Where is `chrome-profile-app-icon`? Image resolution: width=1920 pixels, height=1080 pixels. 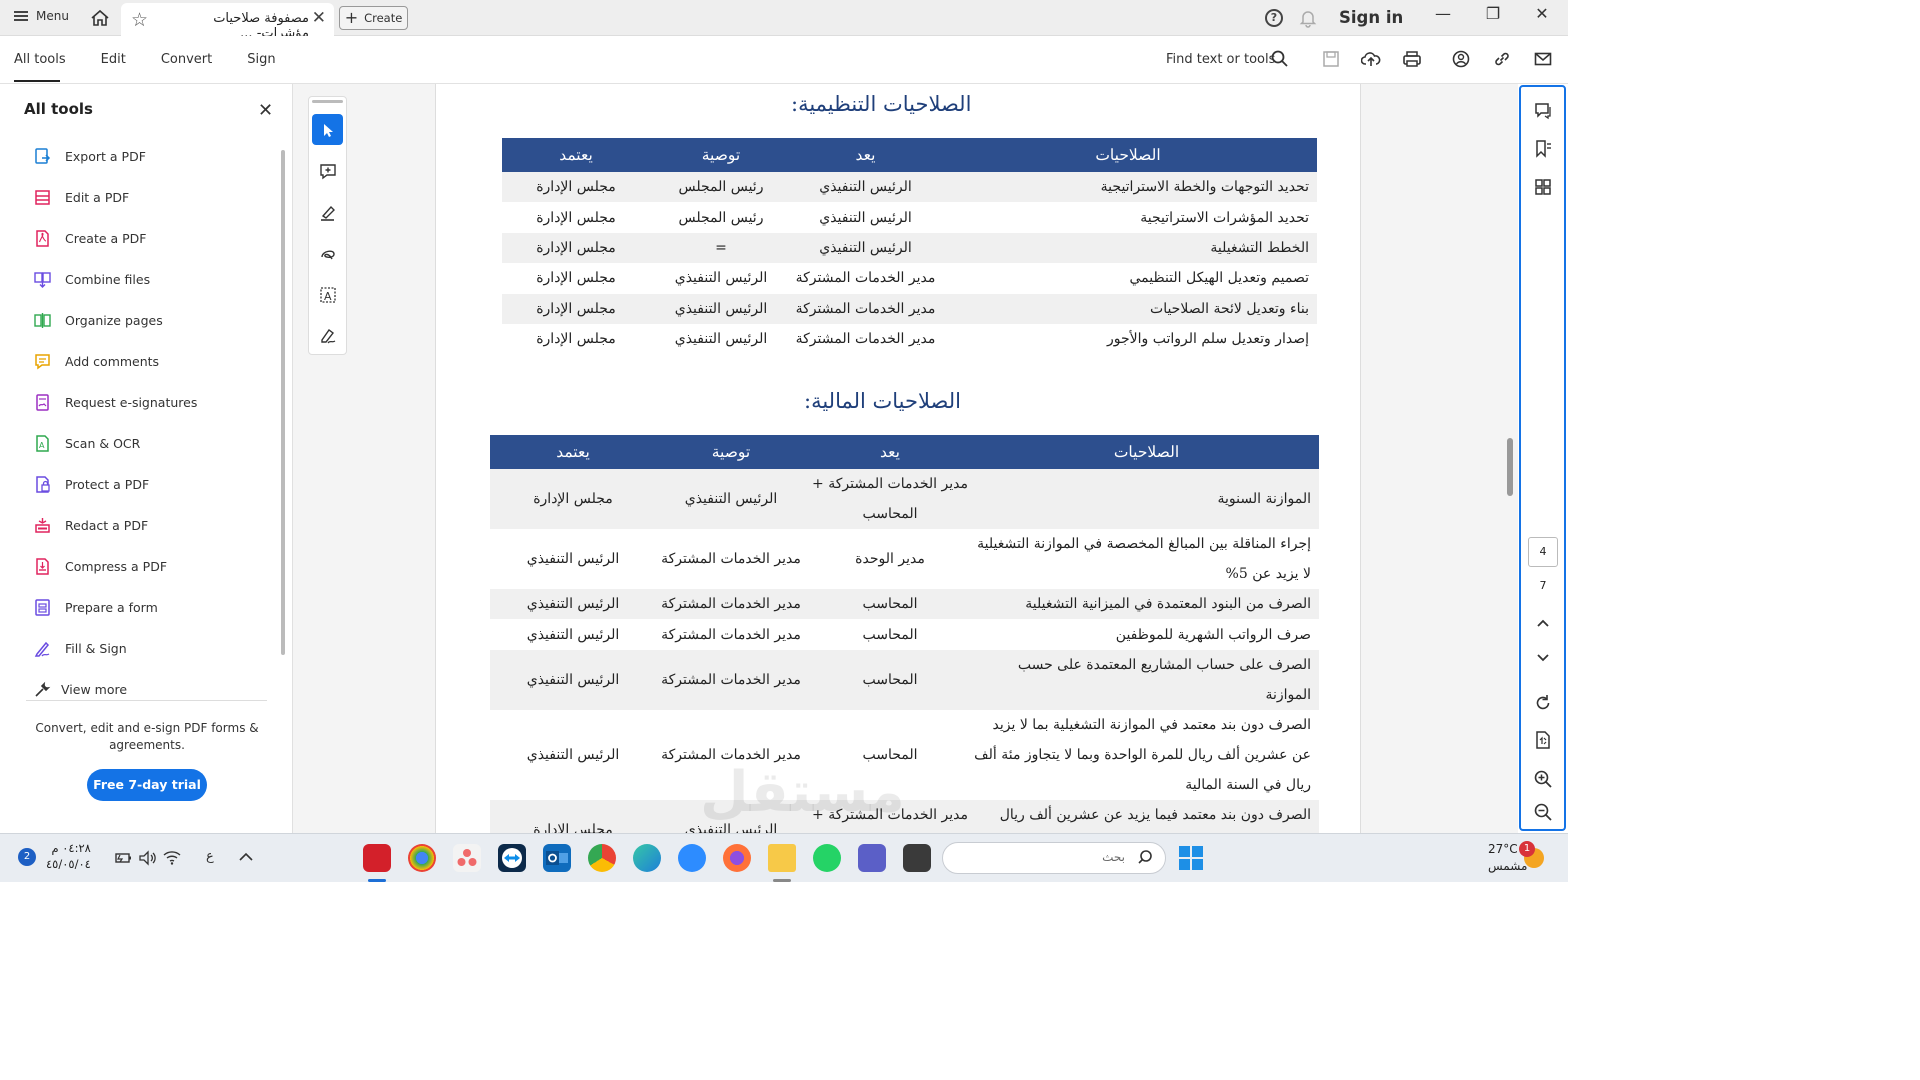 chrome-profile-app-icon is located at coordinates (422, 858).